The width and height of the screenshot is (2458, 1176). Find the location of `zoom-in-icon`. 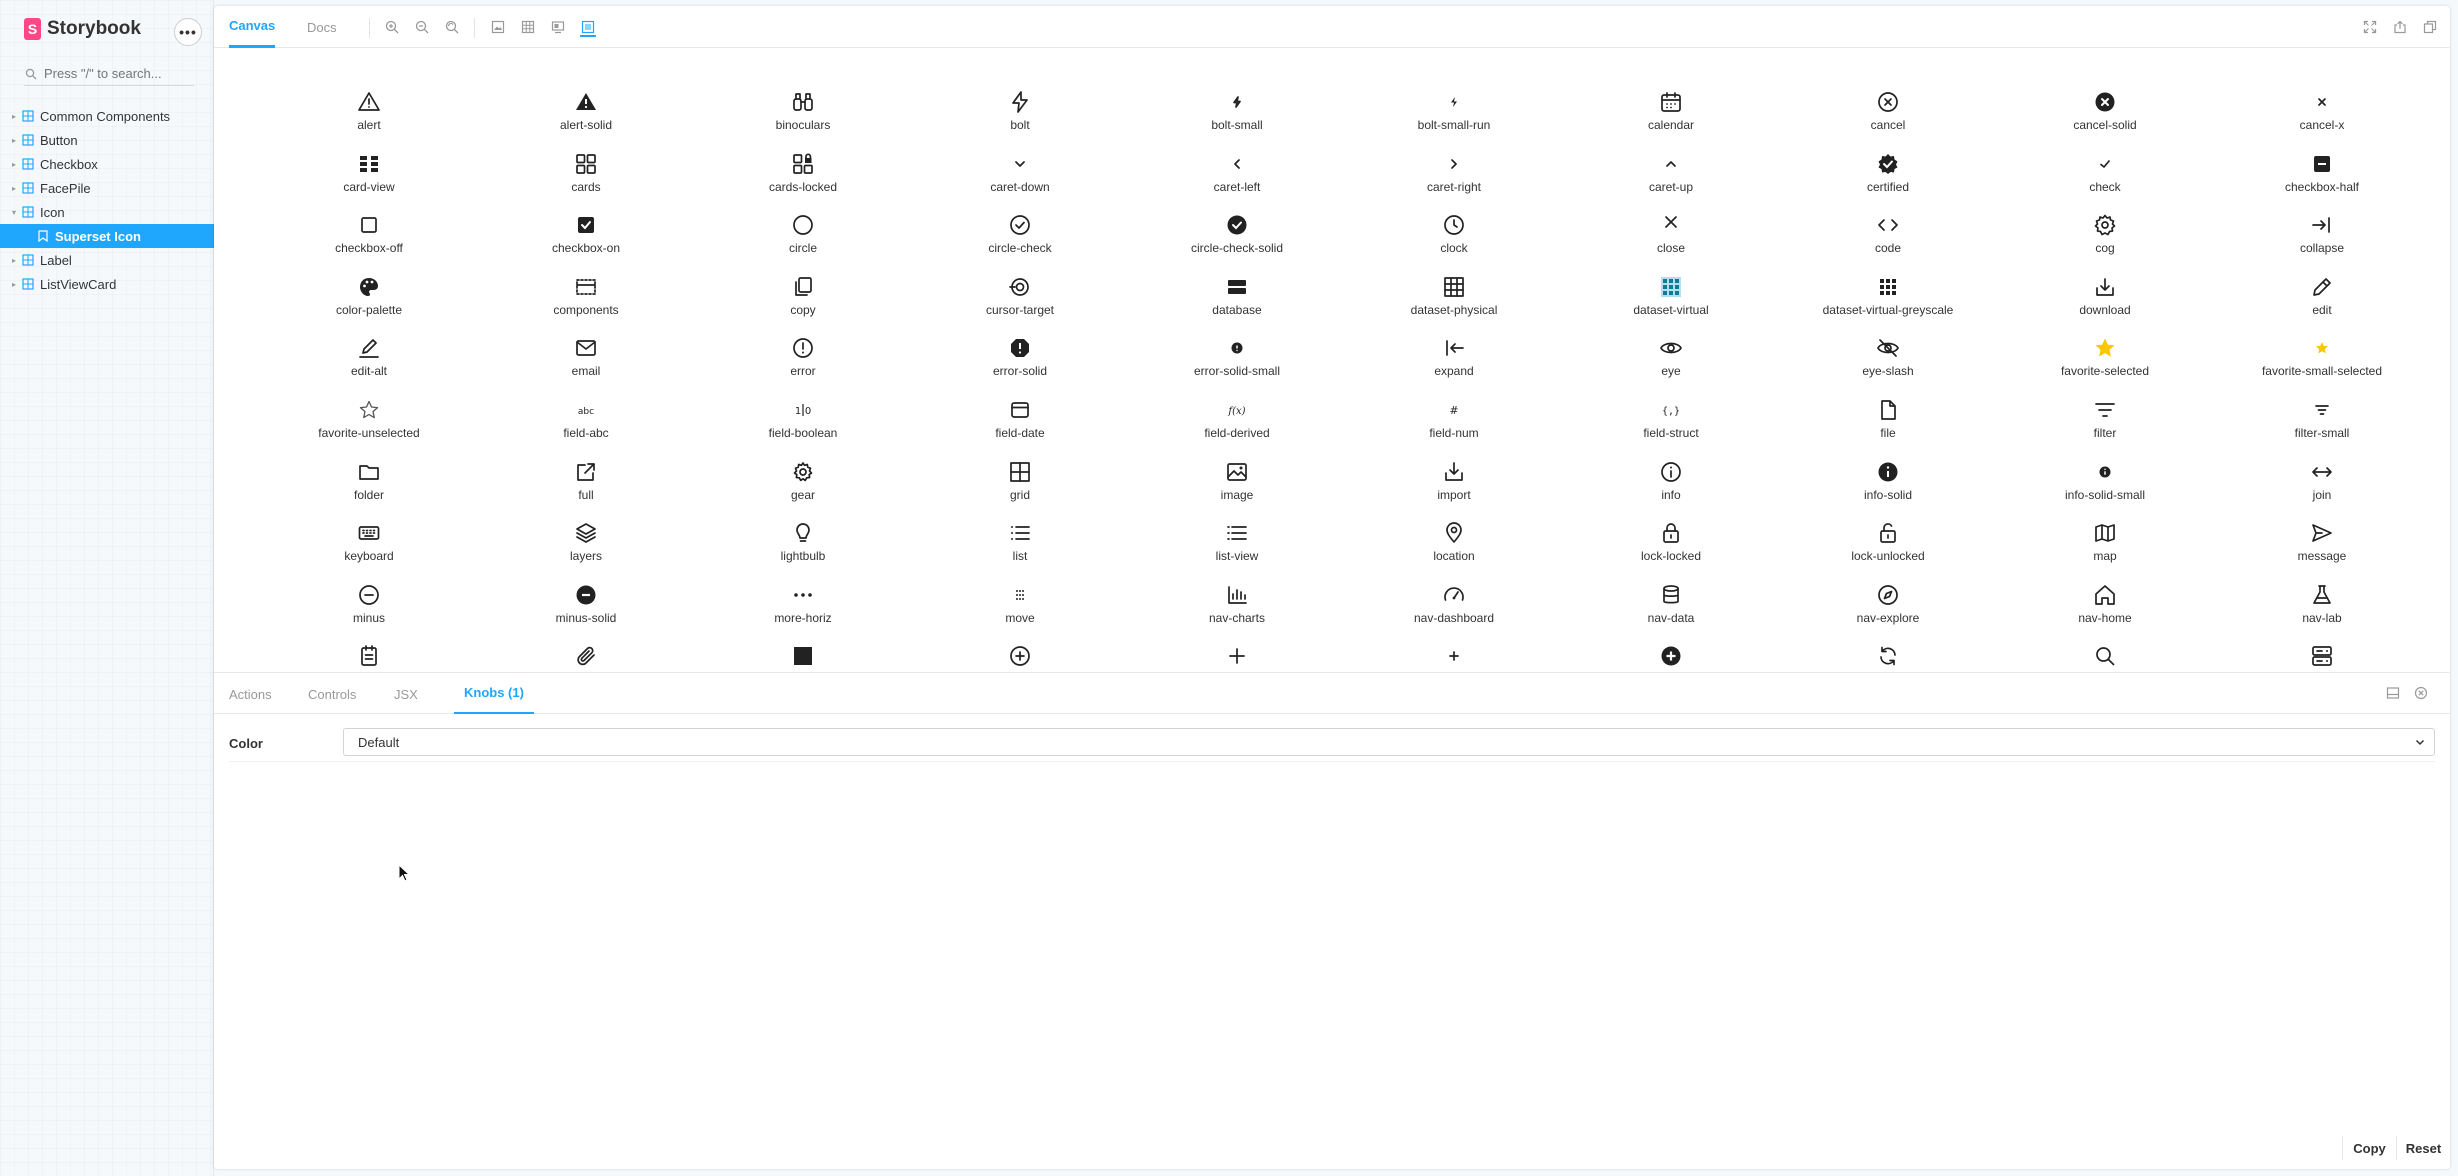

zoom-in-icon is located at coordinates (392, 27).